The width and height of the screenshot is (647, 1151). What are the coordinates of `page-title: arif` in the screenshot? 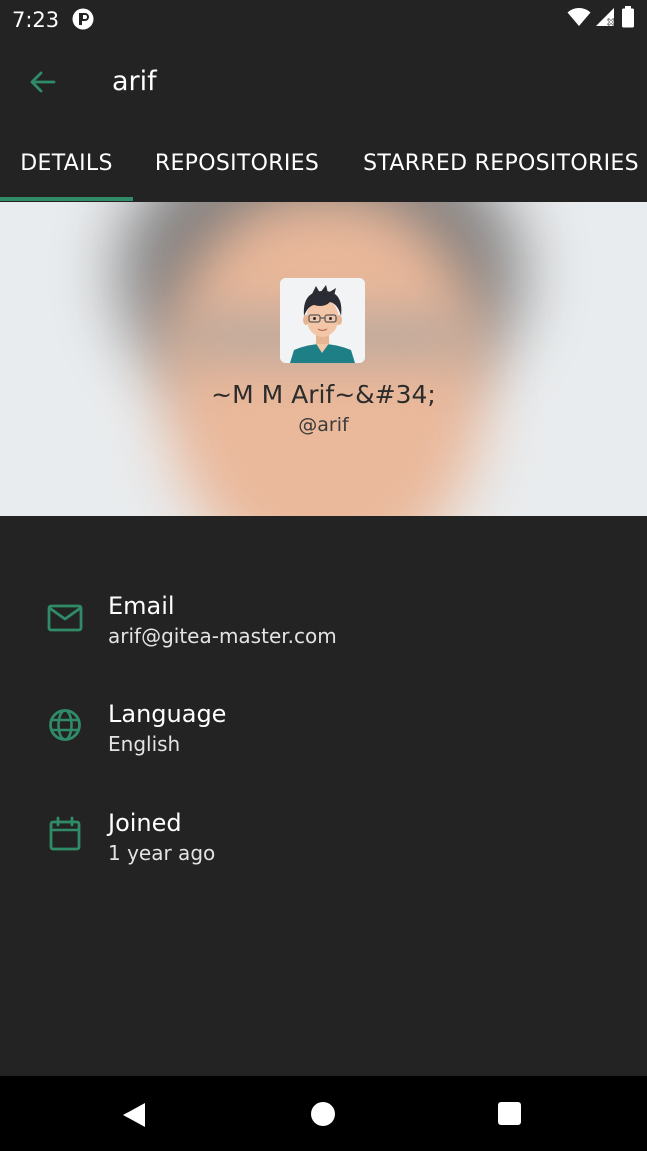 It's located at (134, 81).